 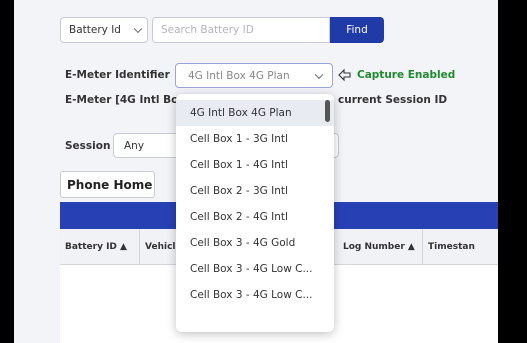 What do you see at coordinates (160, 247) in the screenshot?
I see `col-vehicle: Vehicl` at bounding box center [160, 247].